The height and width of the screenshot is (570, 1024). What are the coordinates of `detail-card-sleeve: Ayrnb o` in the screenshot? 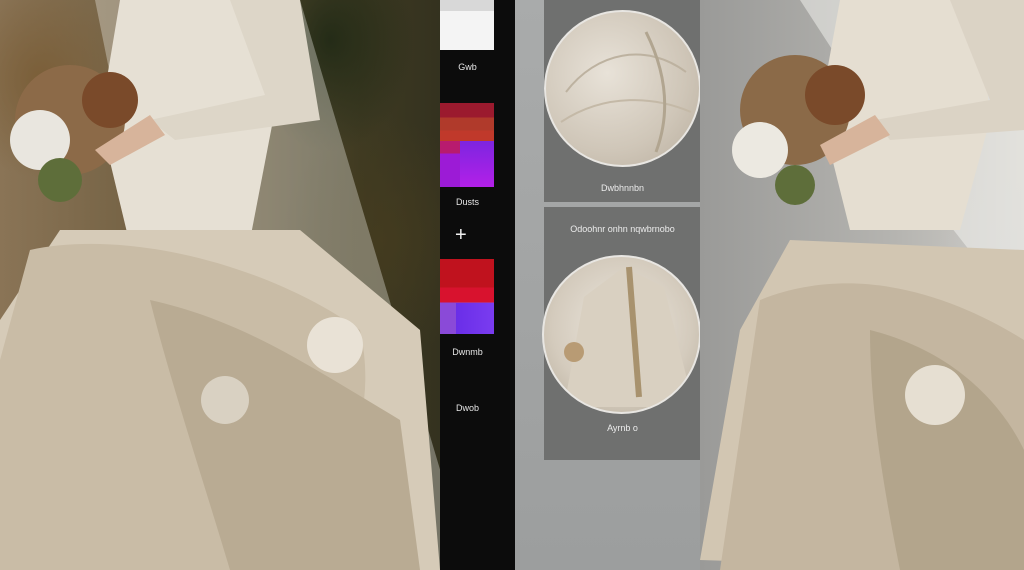 It's located at (621, 333).